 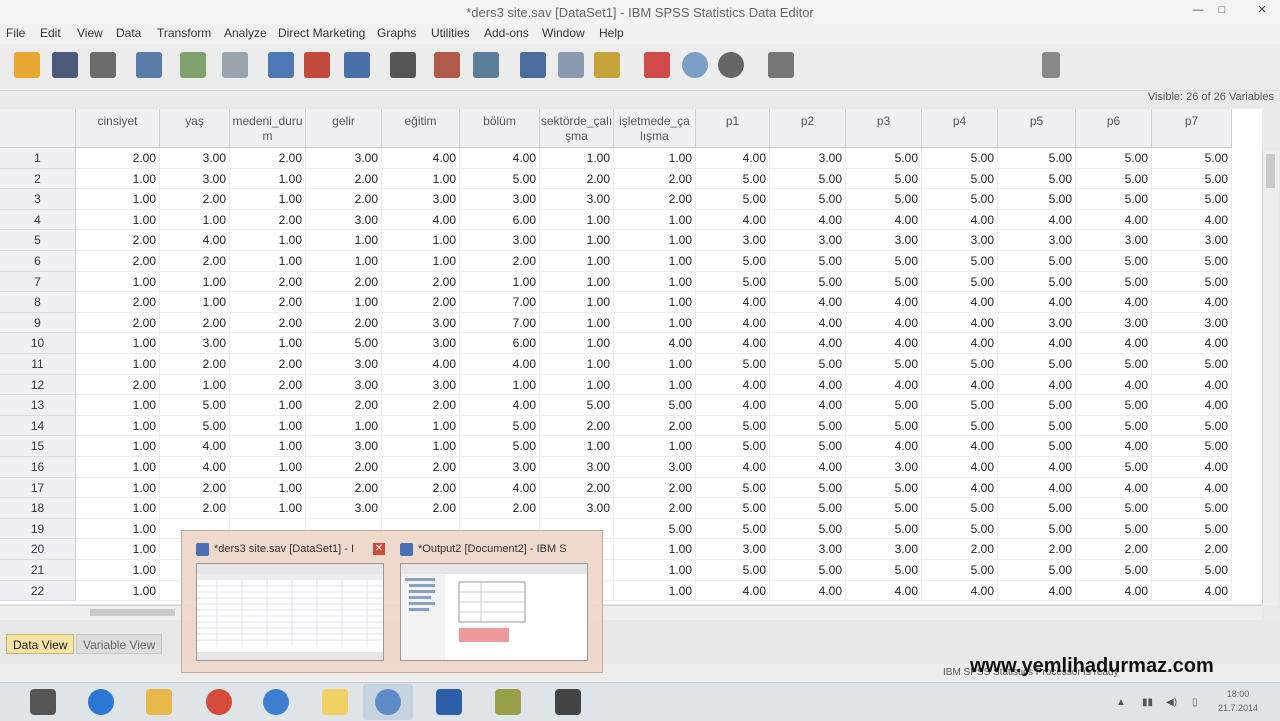 I want to click on row-number: 14, so click(x=38, y=426).